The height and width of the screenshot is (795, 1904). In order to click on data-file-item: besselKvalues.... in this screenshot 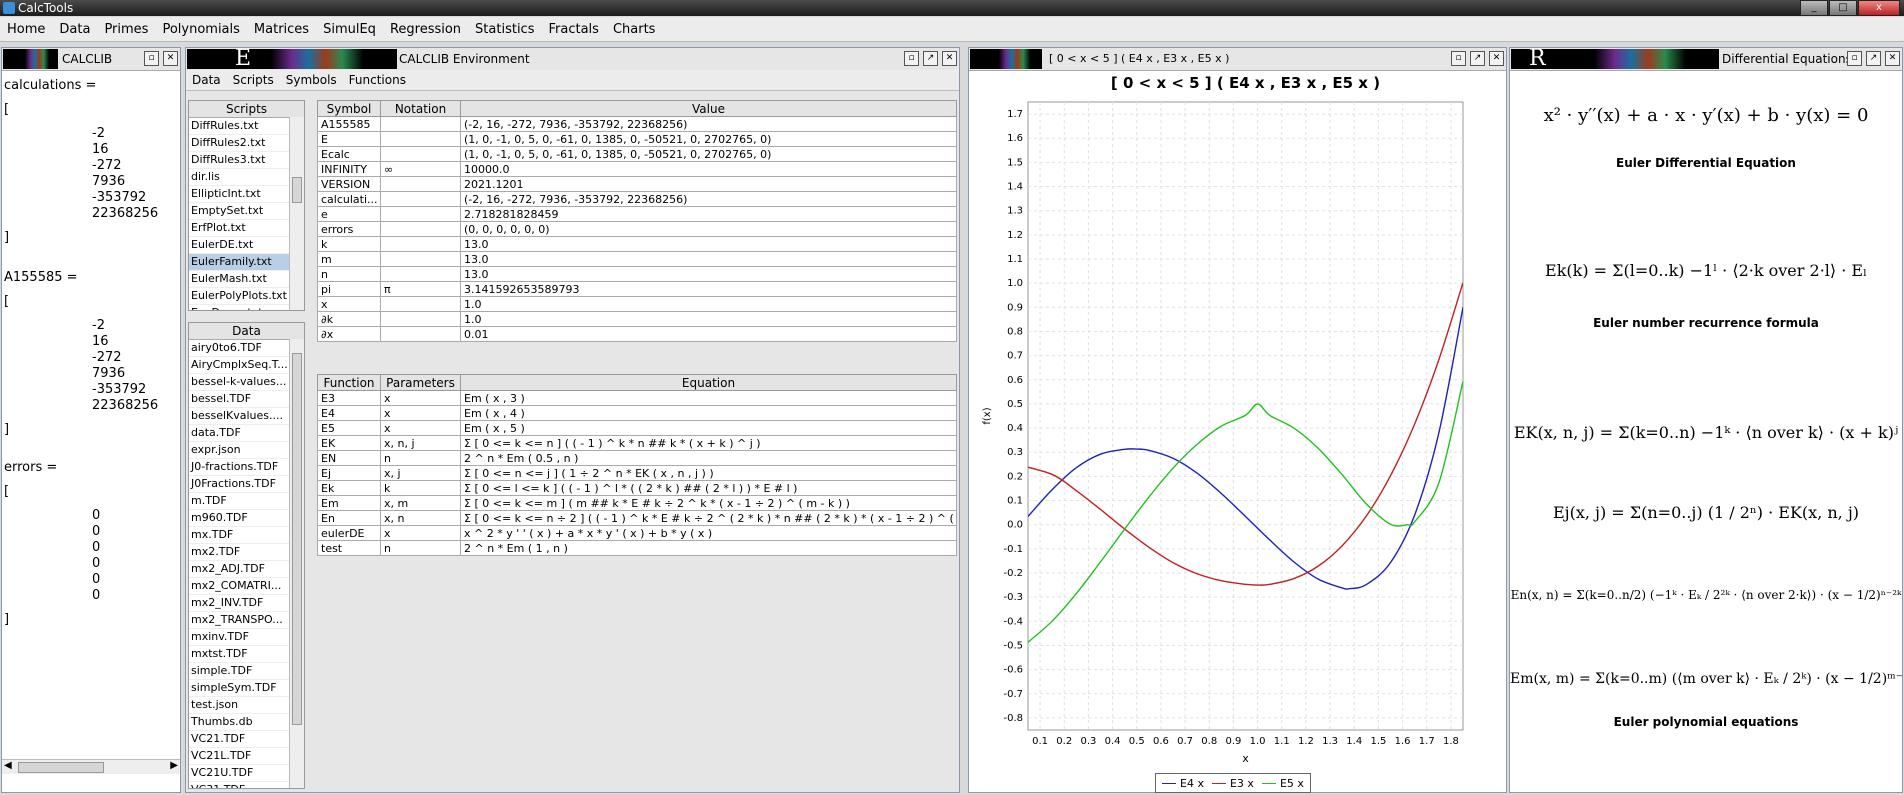, I will do `click(246, 416)`.